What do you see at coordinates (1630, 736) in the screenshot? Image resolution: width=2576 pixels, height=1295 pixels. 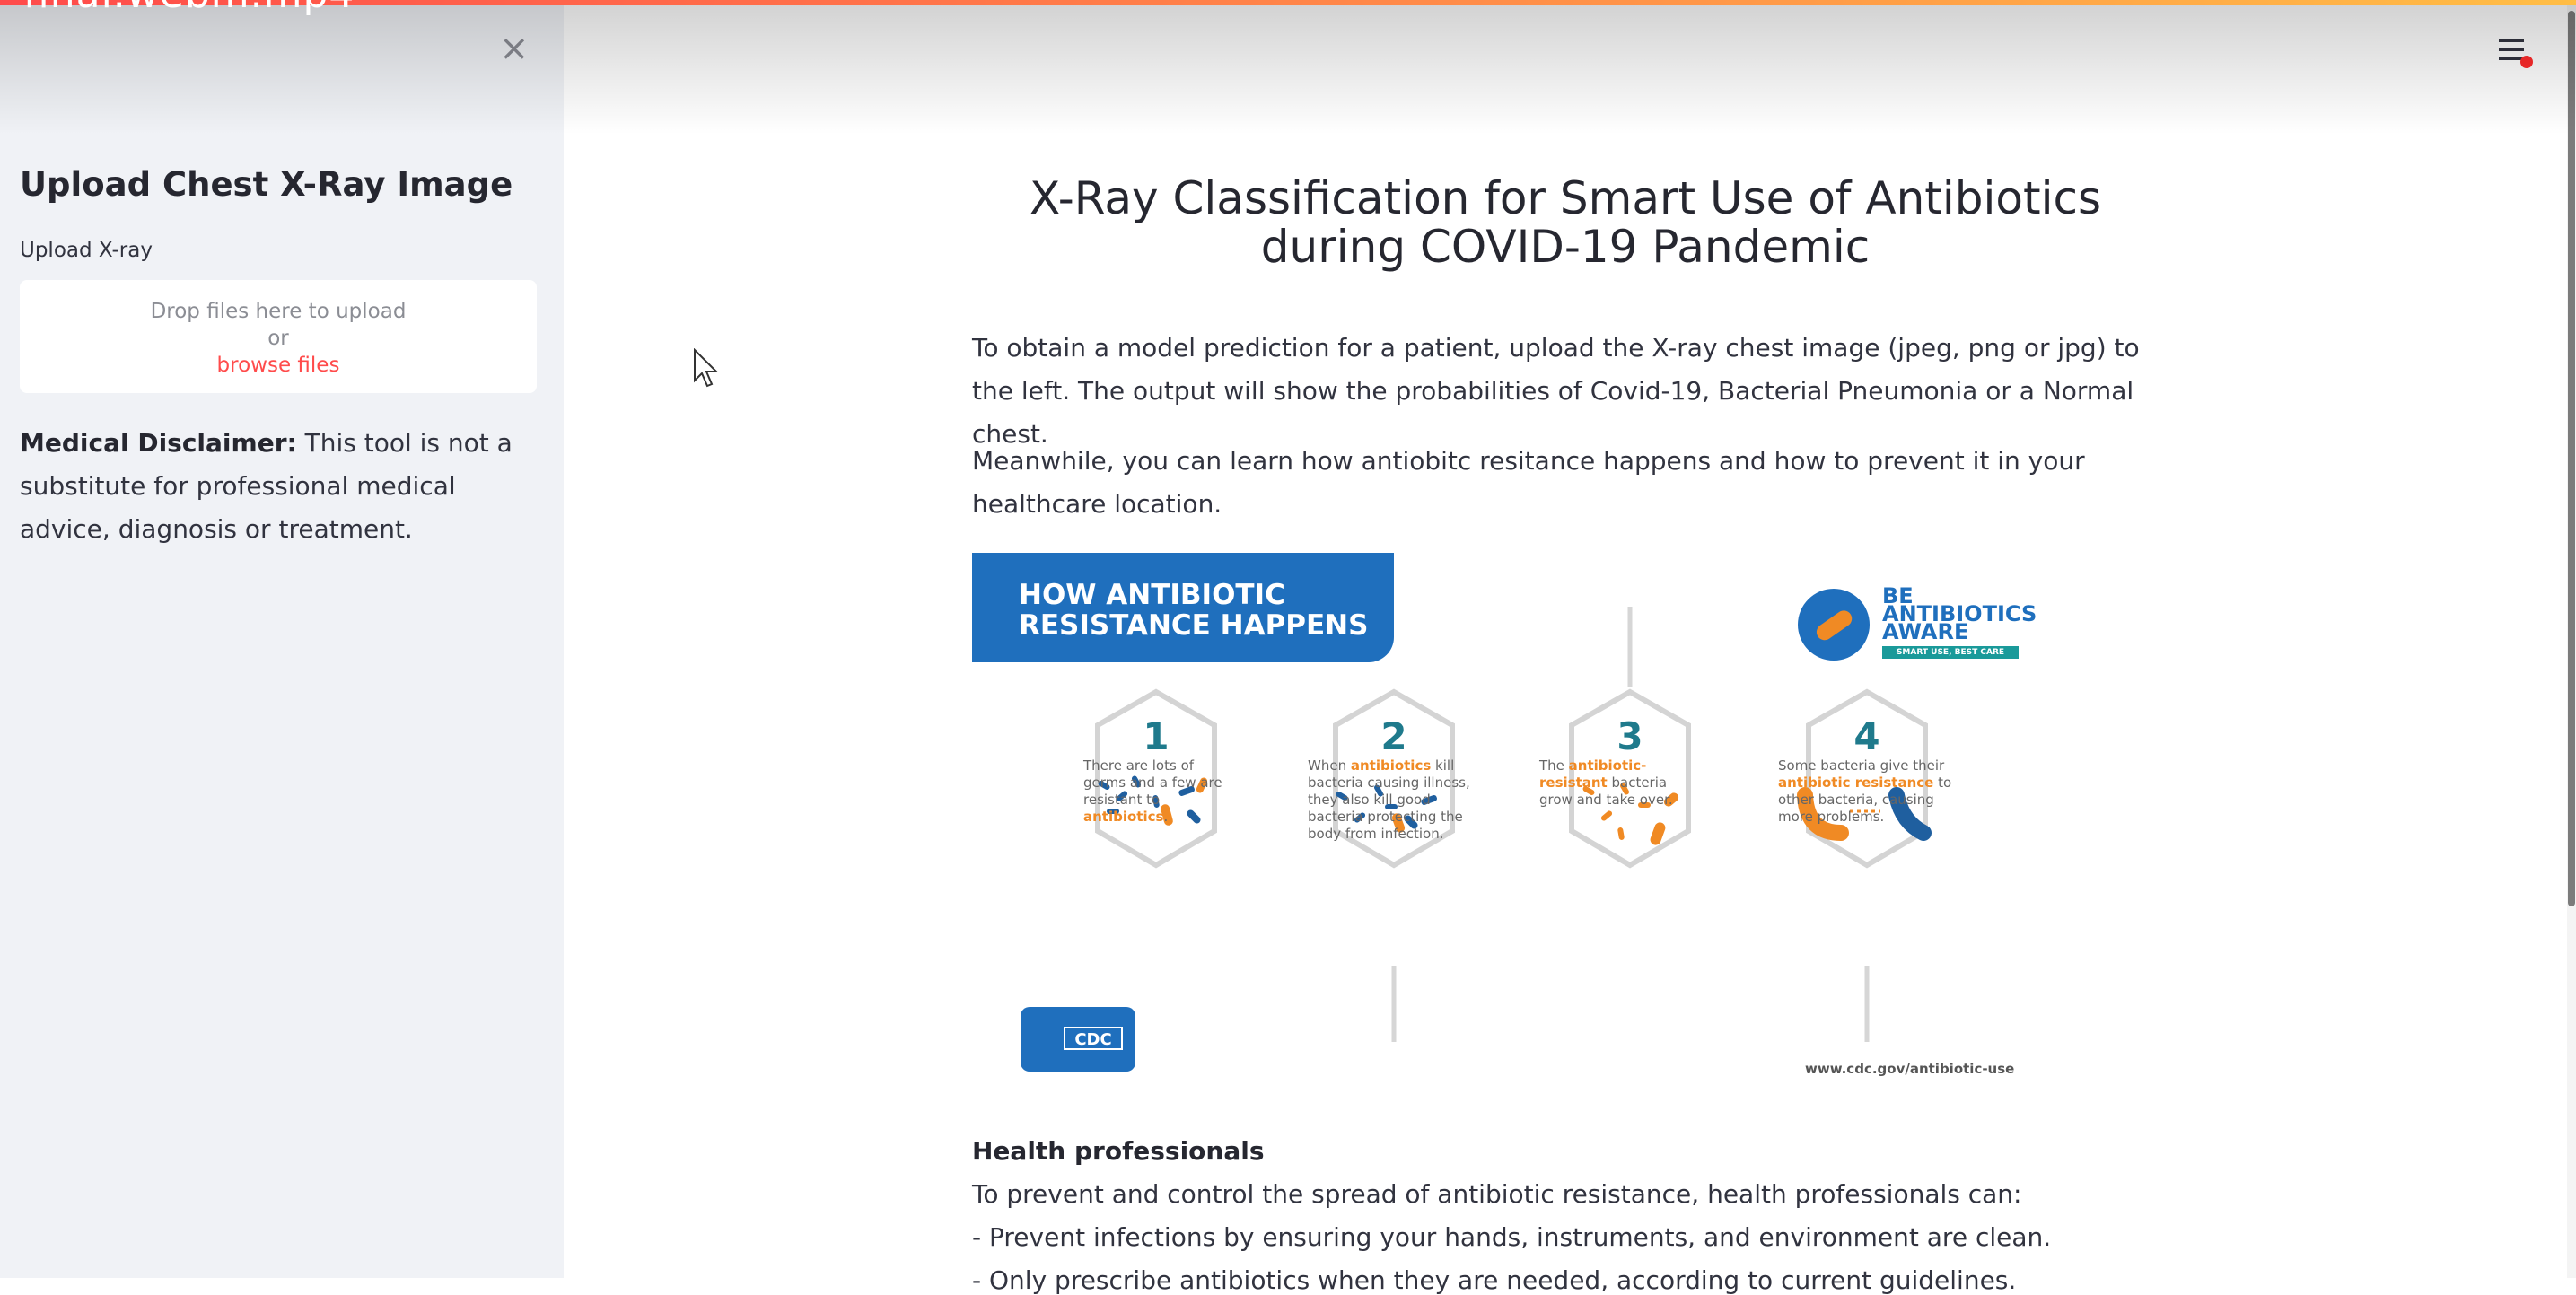 I see `step-number: 3` at bounding box center [1630, 736].